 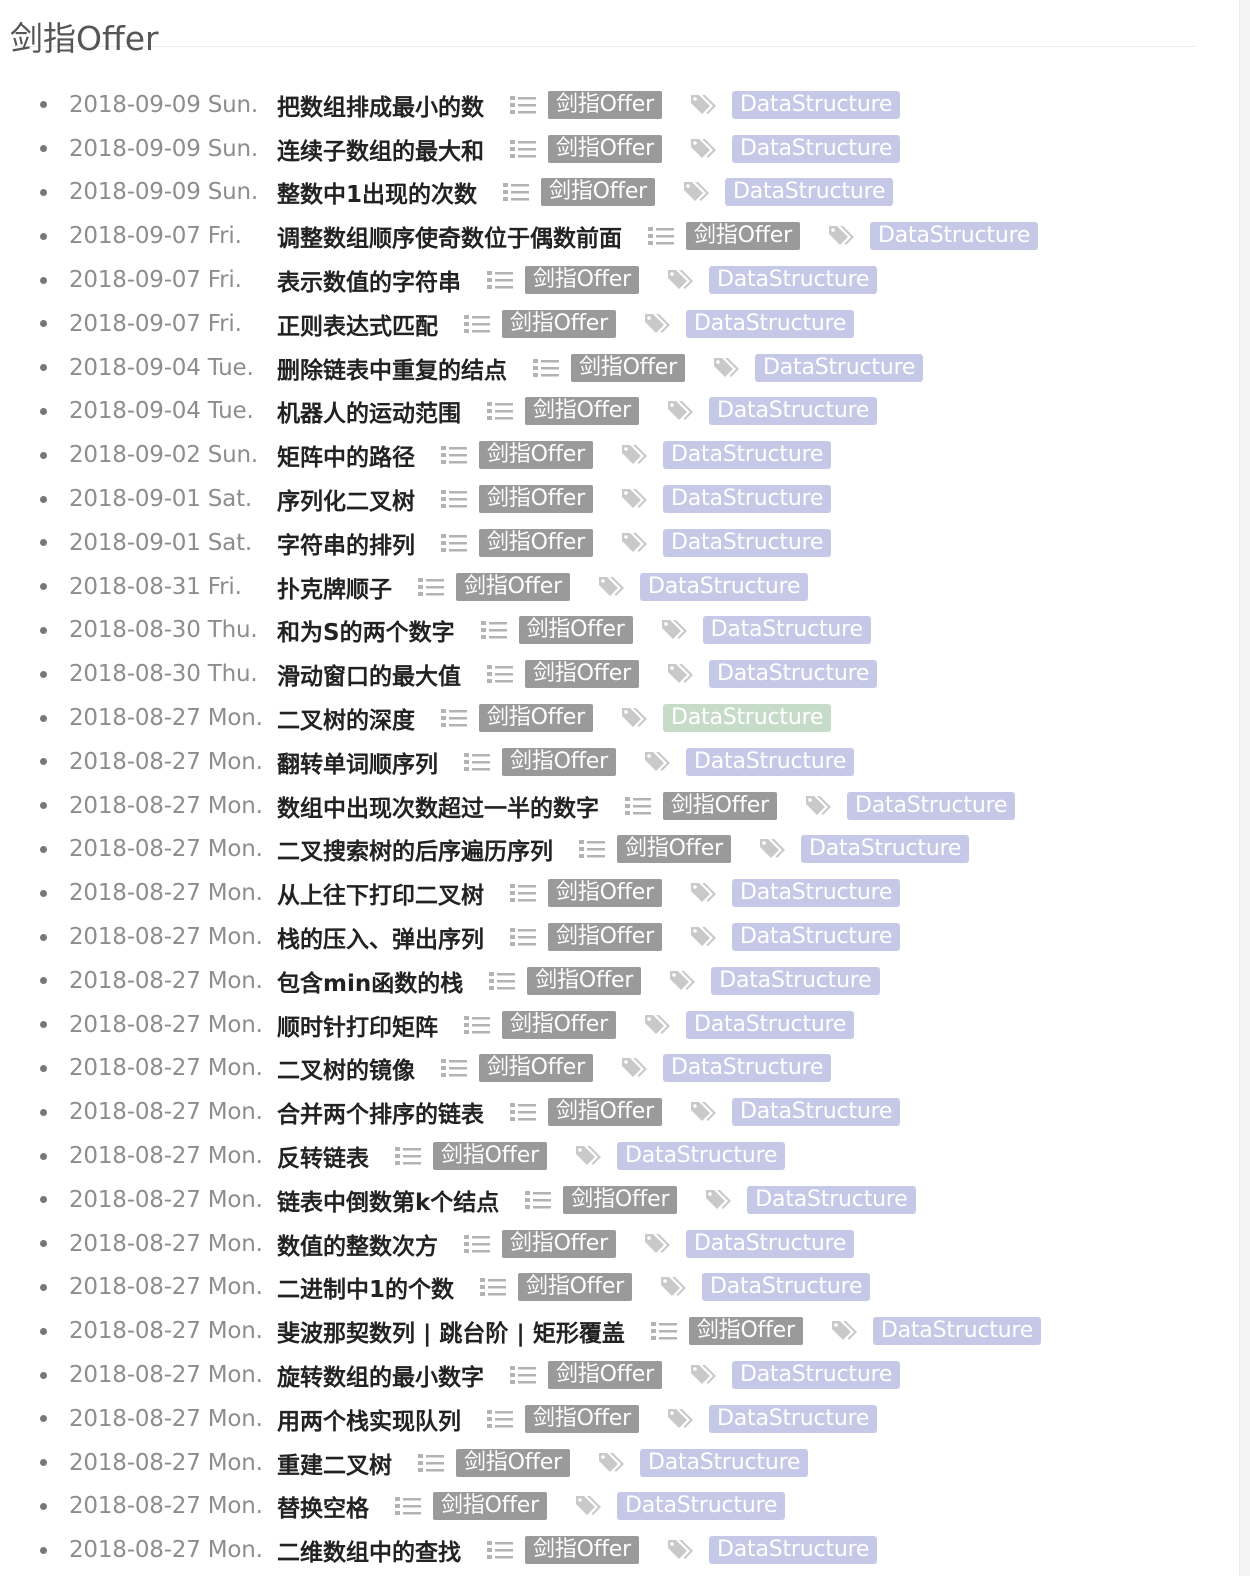 What do you see at coordinates (323, 1506) in the screenshot?
I see `post-title-link: 替换空格` at bounding box center [323, 1506].